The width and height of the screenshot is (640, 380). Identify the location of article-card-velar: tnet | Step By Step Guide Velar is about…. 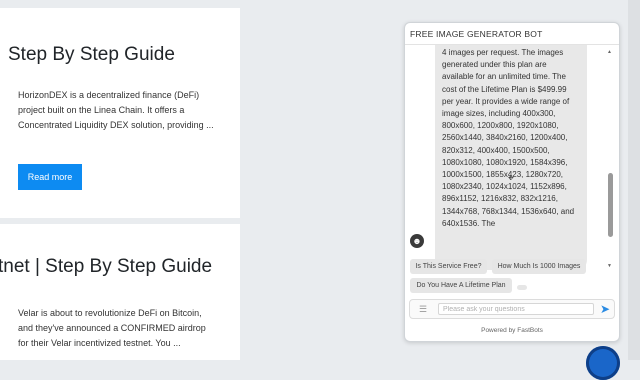
(120, 292).